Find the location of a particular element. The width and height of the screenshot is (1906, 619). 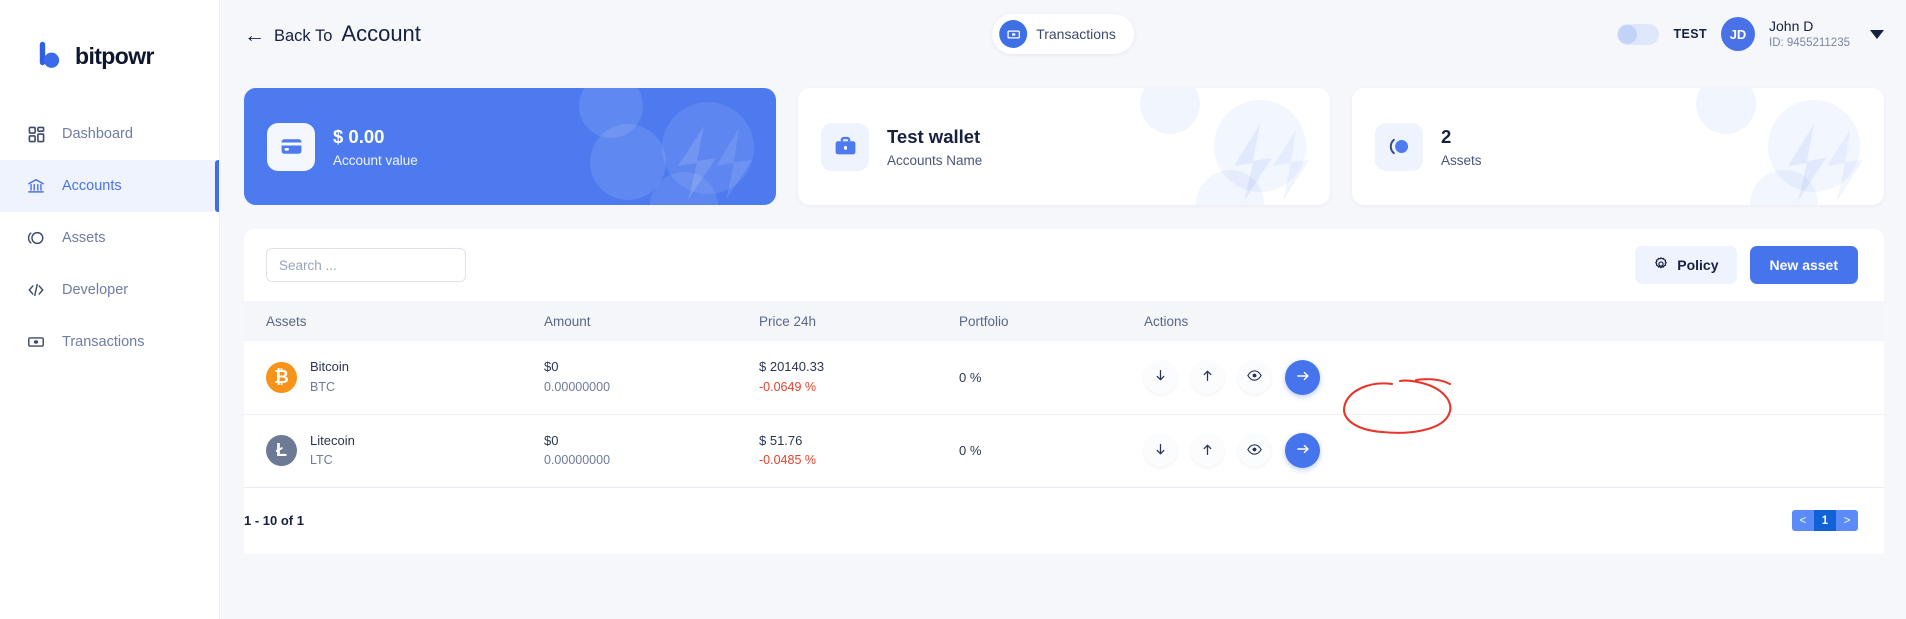

sidebar-item-assets: Assets is located at coordinates (109, 238).